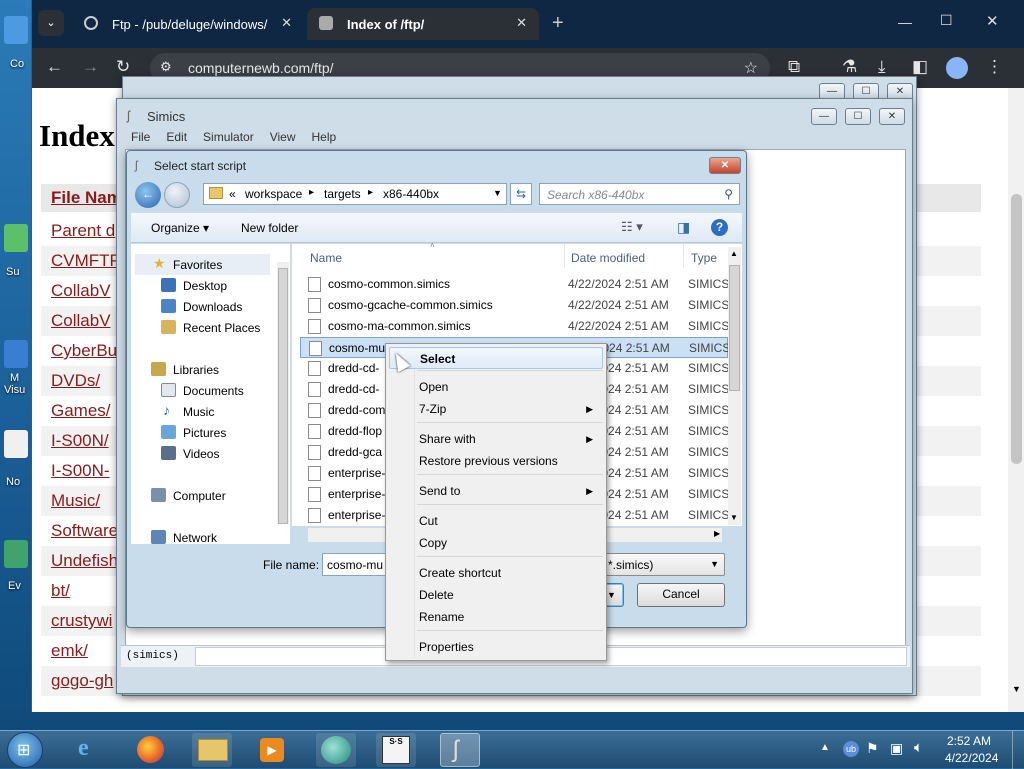 The image size is (1024, 769). What do you see at coordinates (558, 23) in the screenshot?
I see `new-tab-button: +` at bounding box center [558, 23].